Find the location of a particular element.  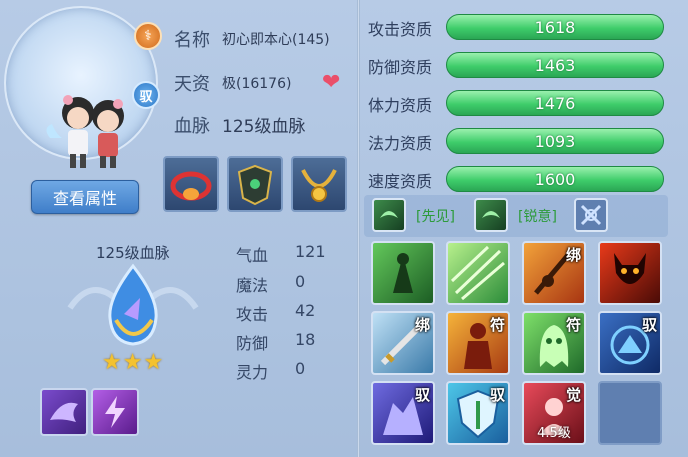

trait-extra-icon is located at coordinates (591, 215).